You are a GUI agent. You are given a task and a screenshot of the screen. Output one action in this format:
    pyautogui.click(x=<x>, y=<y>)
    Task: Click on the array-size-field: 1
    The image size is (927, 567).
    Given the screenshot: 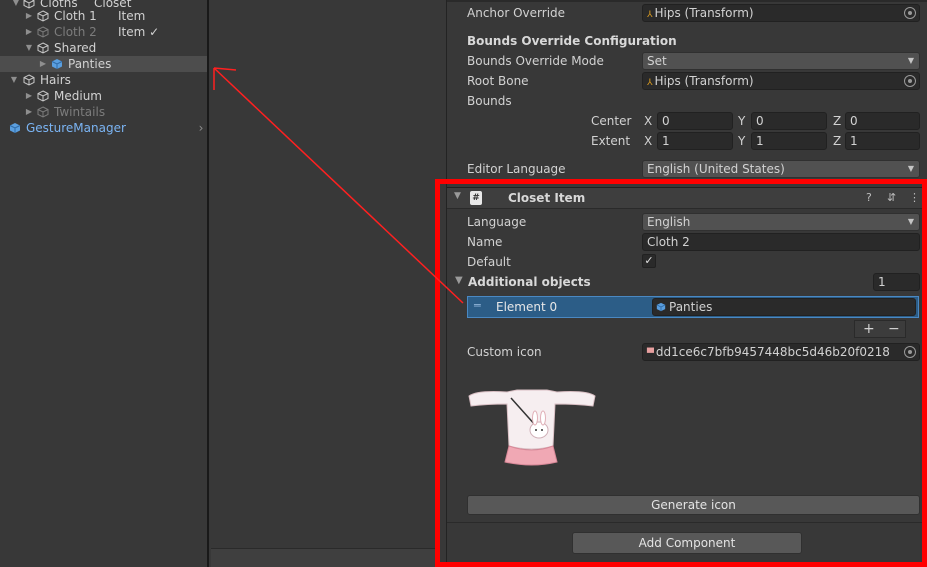 What is the action you would take?
    pyautogui.click(x=896, y=282)
    